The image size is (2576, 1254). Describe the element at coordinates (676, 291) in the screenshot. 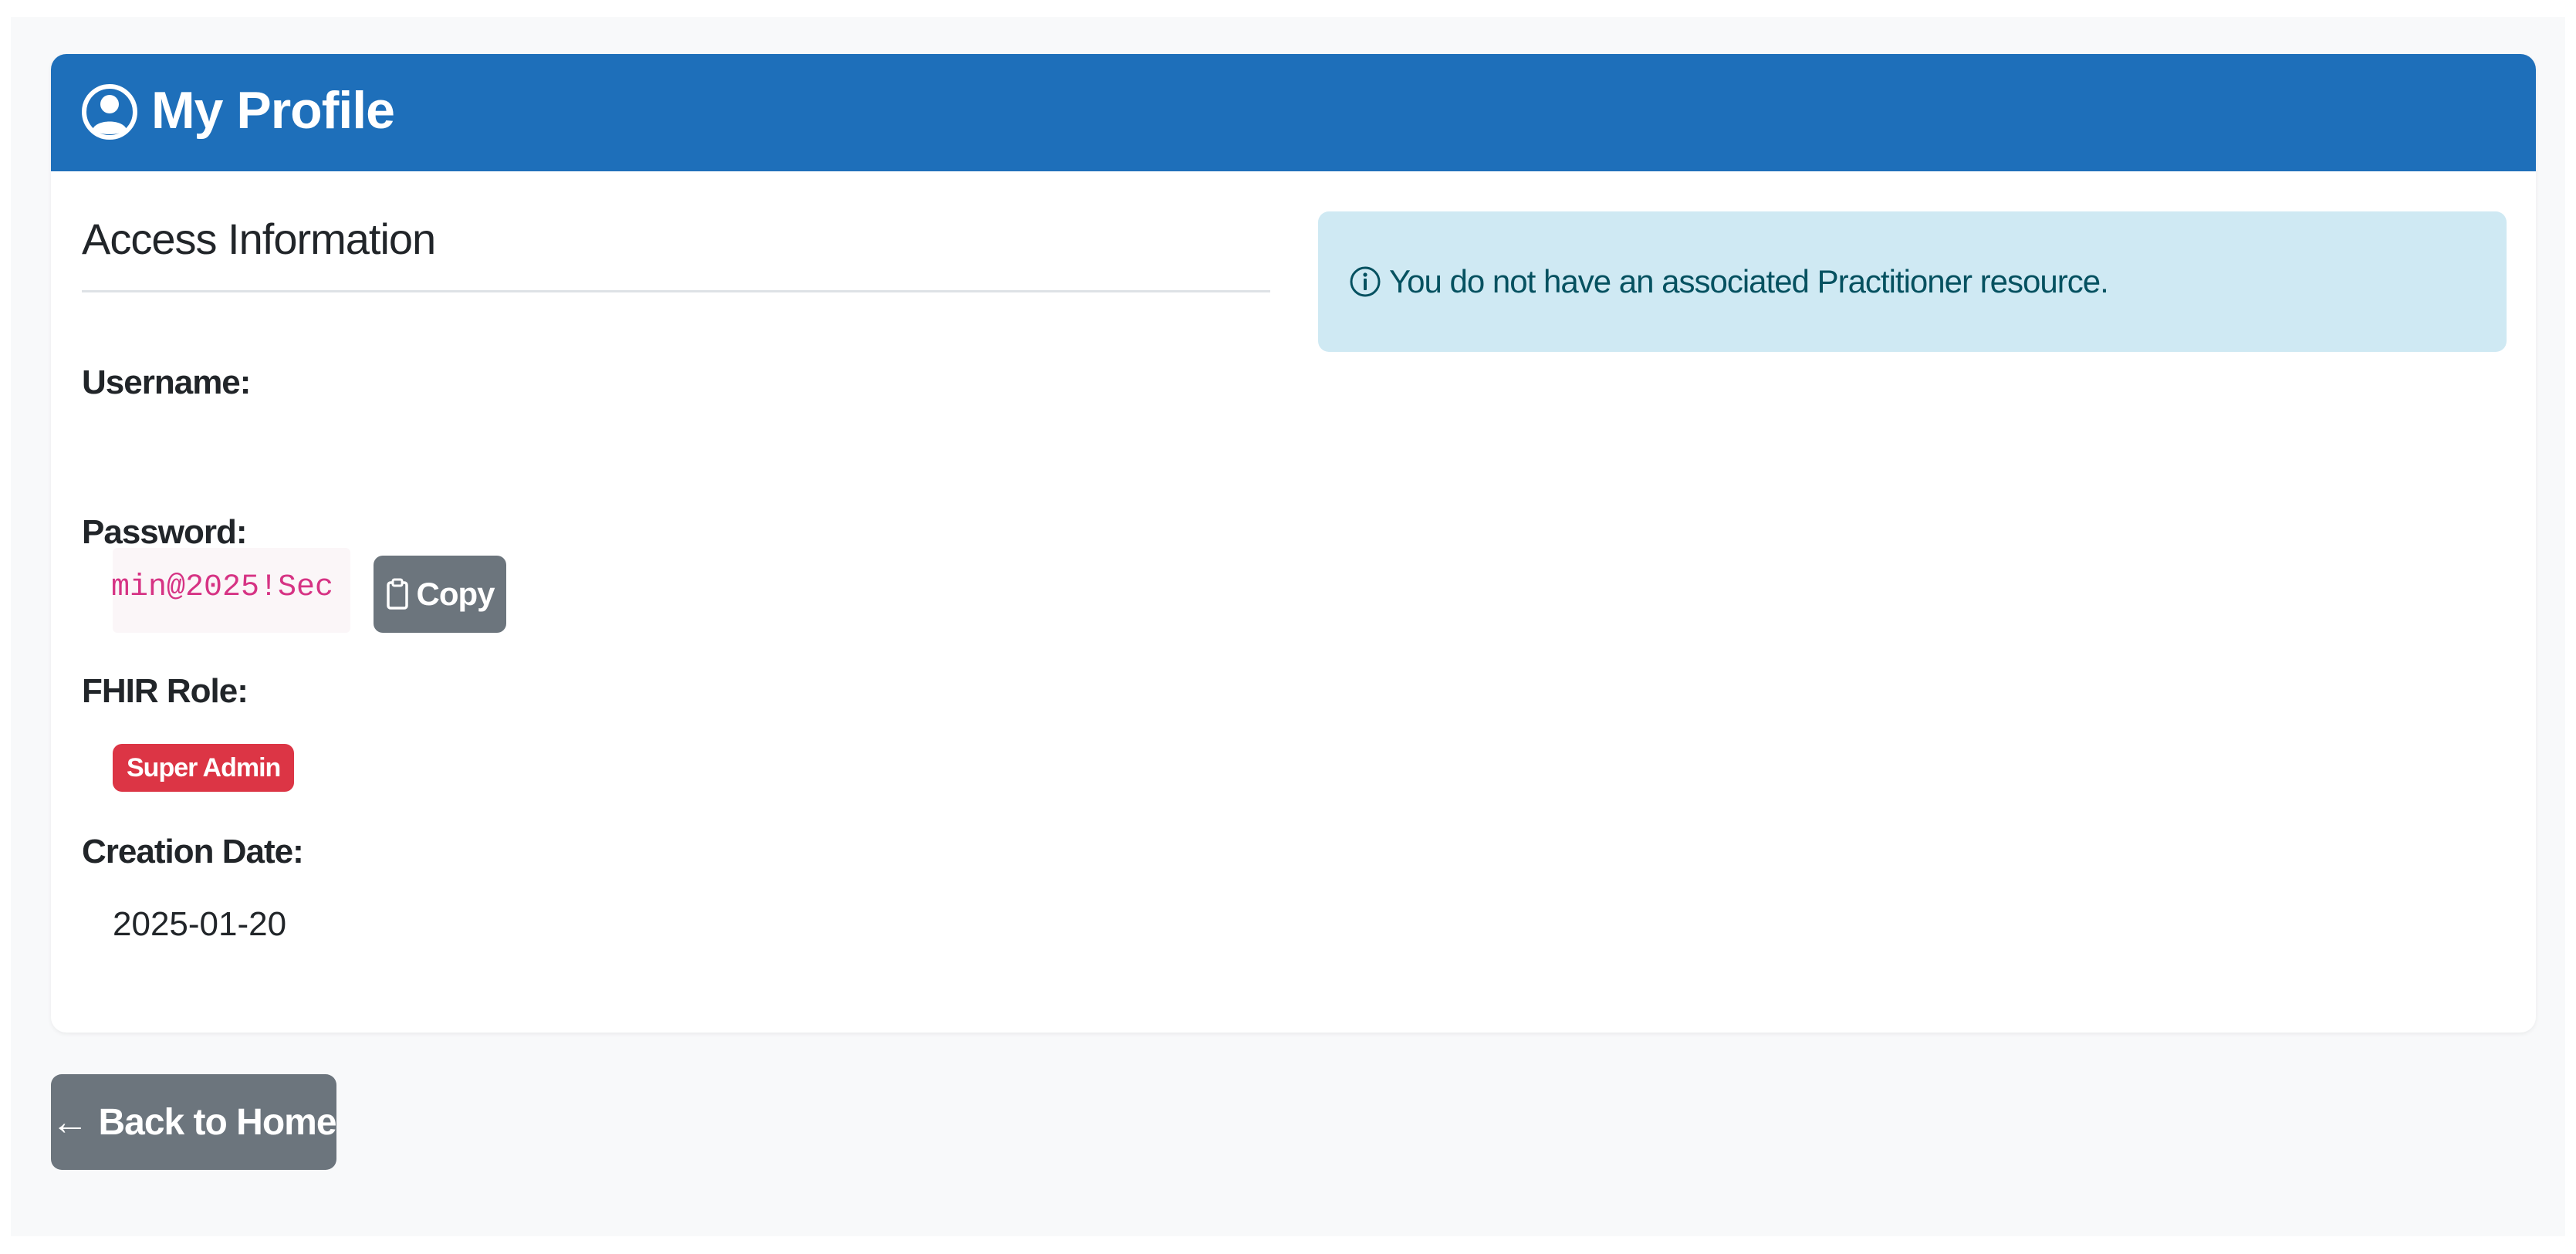

I see `section-divider` at that location.